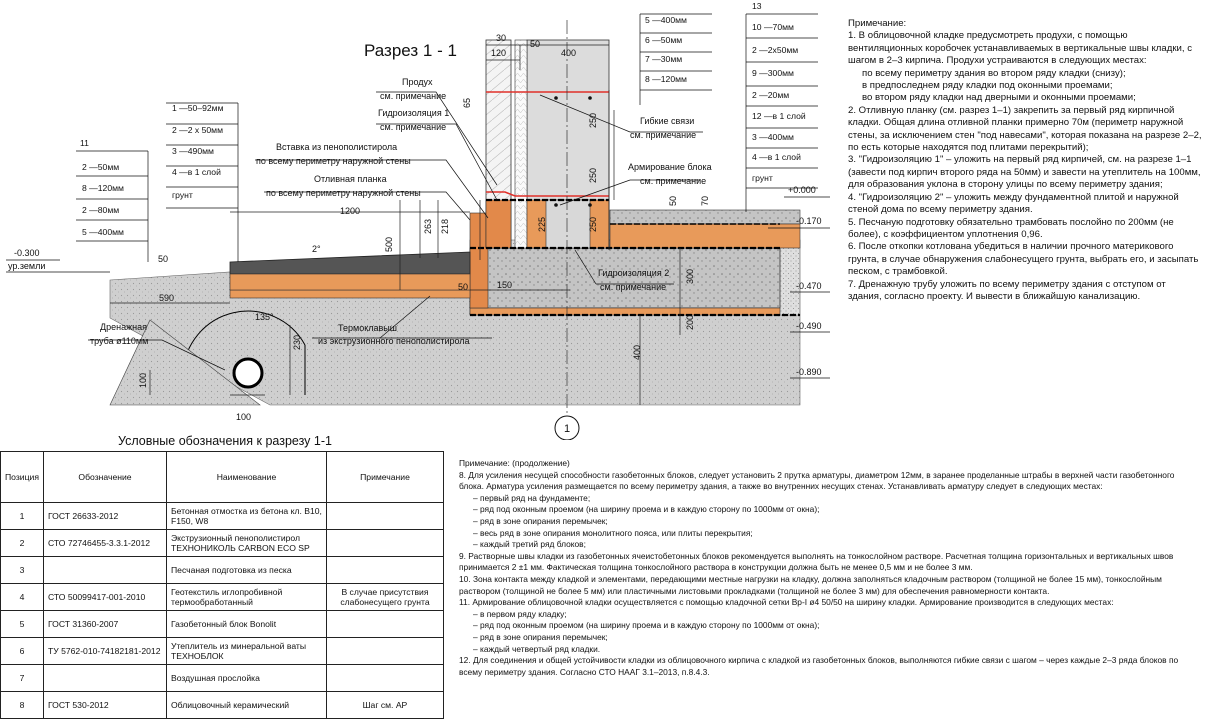 The height and width of the screenshot is (719, 1208). I want to click on legend-pos: 6, so click(22, 651).